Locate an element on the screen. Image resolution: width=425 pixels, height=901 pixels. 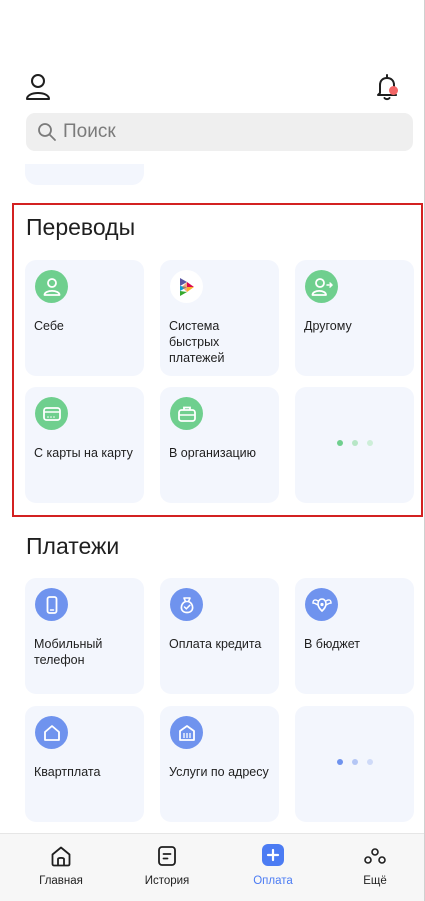
card-icon is located at coordinates (51, 413).